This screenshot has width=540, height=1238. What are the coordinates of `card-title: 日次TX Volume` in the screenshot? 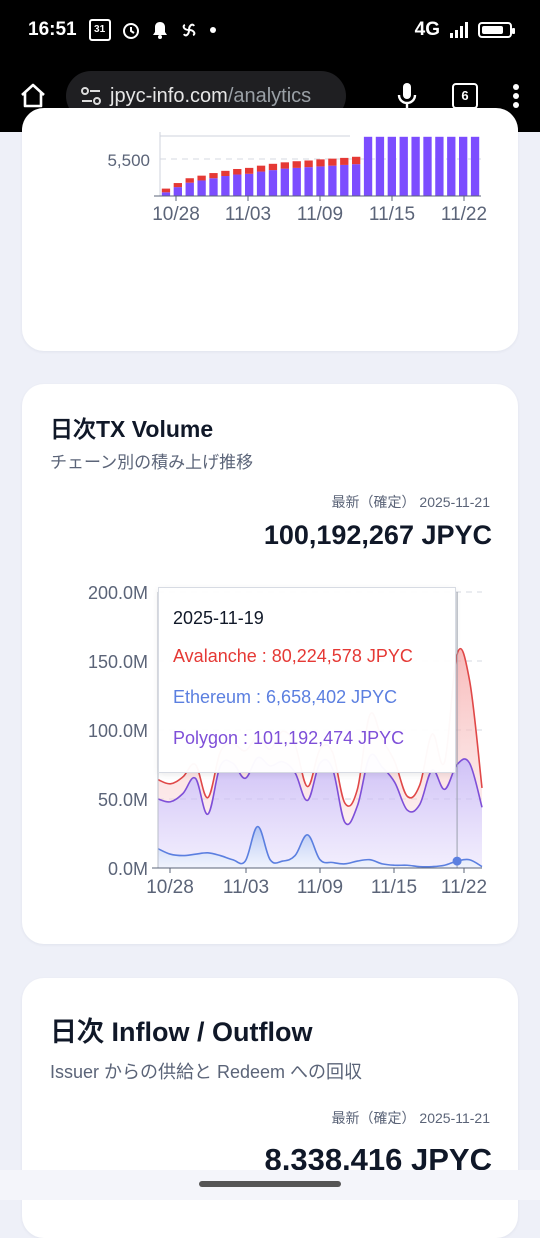 It's located at (132, 429).